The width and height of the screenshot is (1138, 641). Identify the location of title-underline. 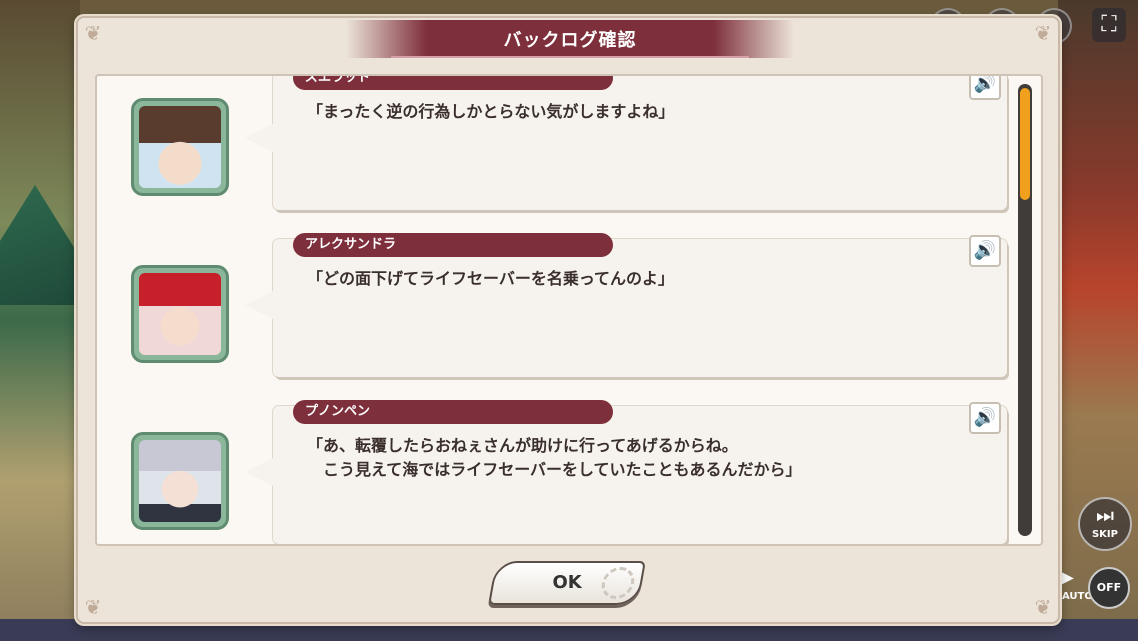
(570, 57).